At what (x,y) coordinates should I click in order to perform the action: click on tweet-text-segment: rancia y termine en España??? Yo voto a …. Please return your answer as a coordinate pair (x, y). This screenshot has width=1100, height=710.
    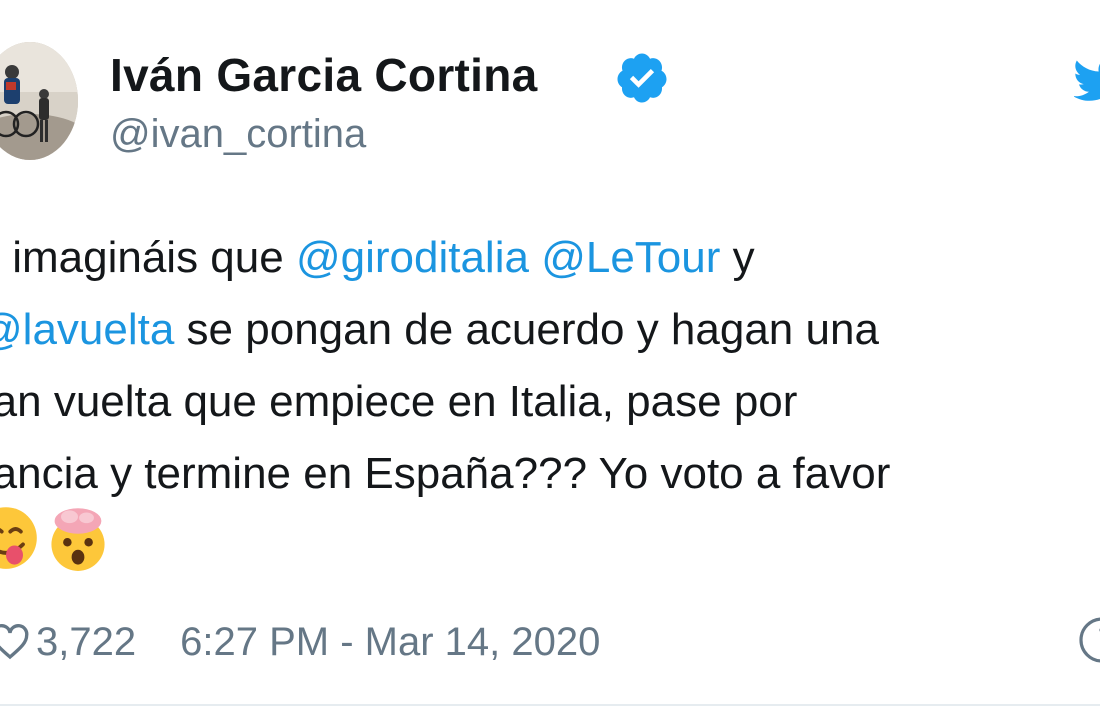
    Looking at the image, I should click on (445, 473).